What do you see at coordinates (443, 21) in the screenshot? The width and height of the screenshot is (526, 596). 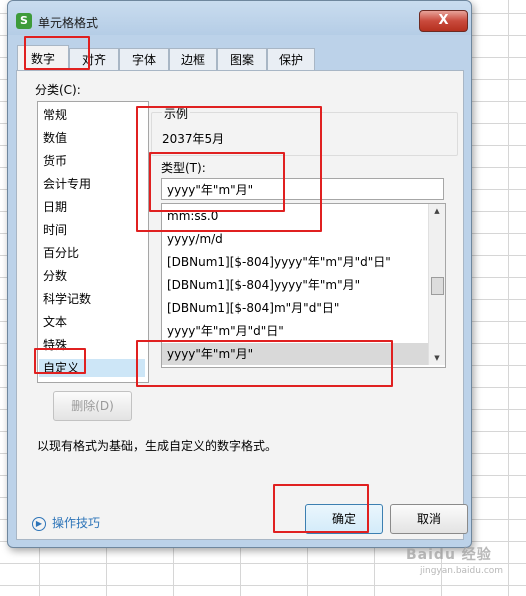 I see `close-button: X` at bounding box center [443, 21].